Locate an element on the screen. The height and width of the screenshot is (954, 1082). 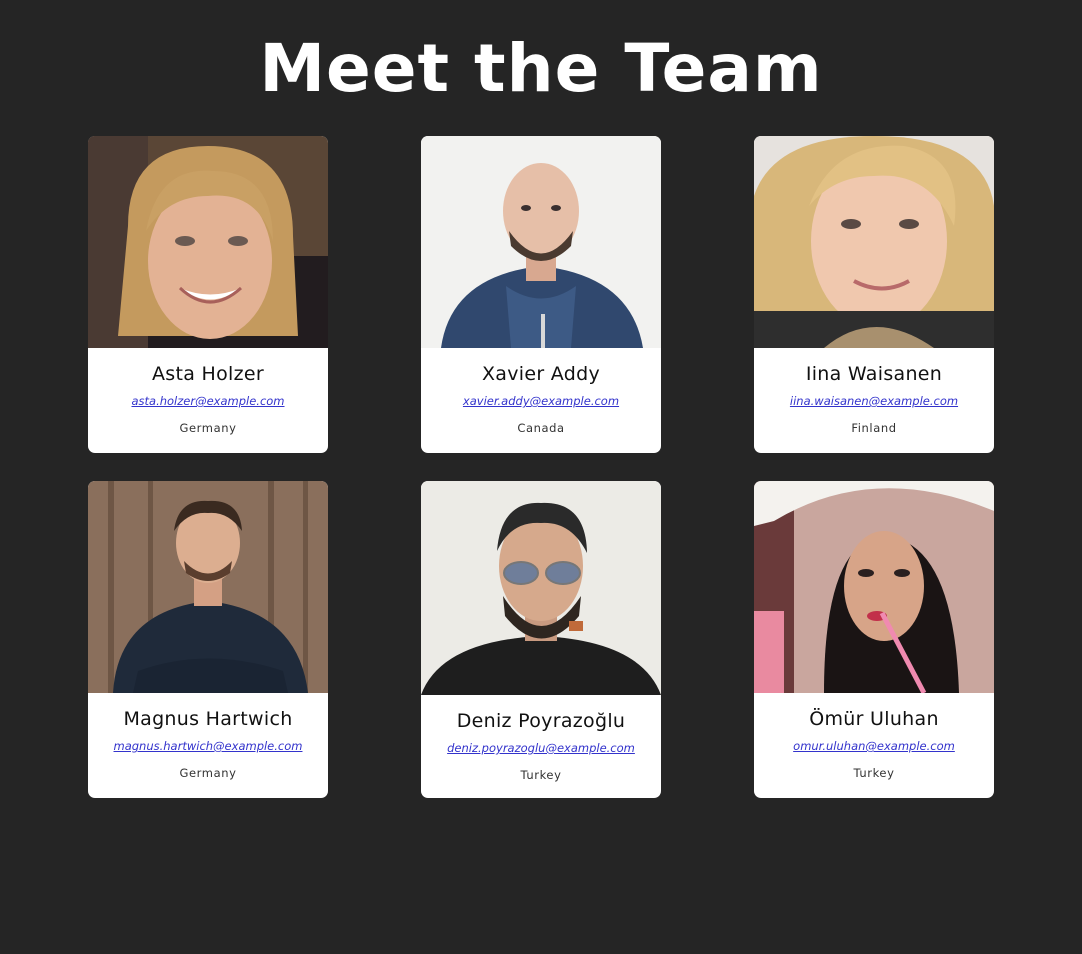
member-name: Asta Holzer is located at coordinates (208, 374).